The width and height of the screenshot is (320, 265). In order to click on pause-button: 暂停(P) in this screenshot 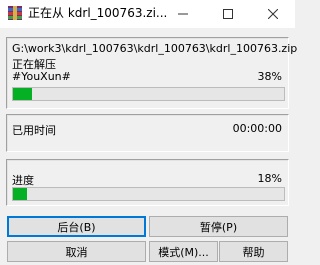, I will do `click(218, 226)`.